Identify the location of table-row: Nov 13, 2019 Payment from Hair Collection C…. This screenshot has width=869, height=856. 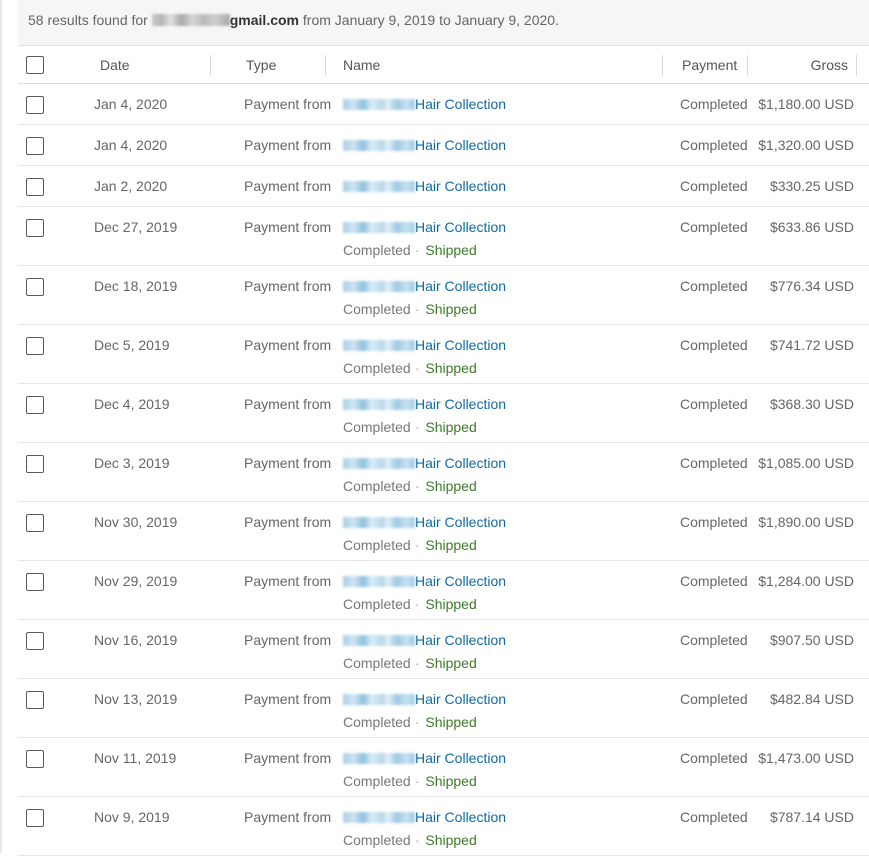
(443, 708).